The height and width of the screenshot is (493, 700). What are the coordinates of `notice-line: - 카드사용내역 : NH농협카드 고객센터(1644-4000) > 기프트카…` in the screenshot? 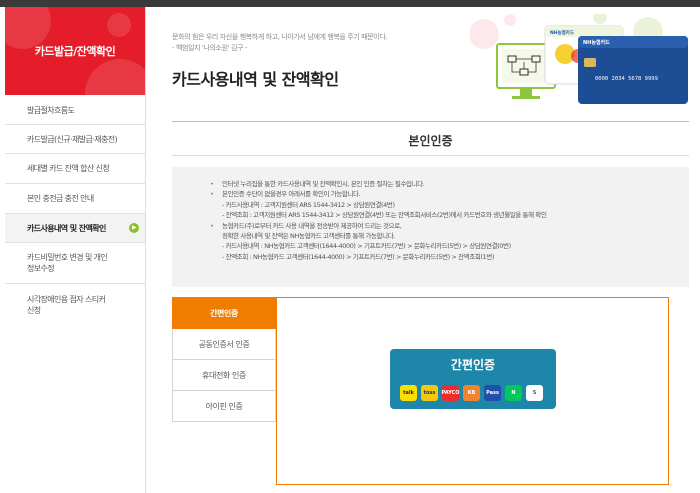 It's located at (366, 246).